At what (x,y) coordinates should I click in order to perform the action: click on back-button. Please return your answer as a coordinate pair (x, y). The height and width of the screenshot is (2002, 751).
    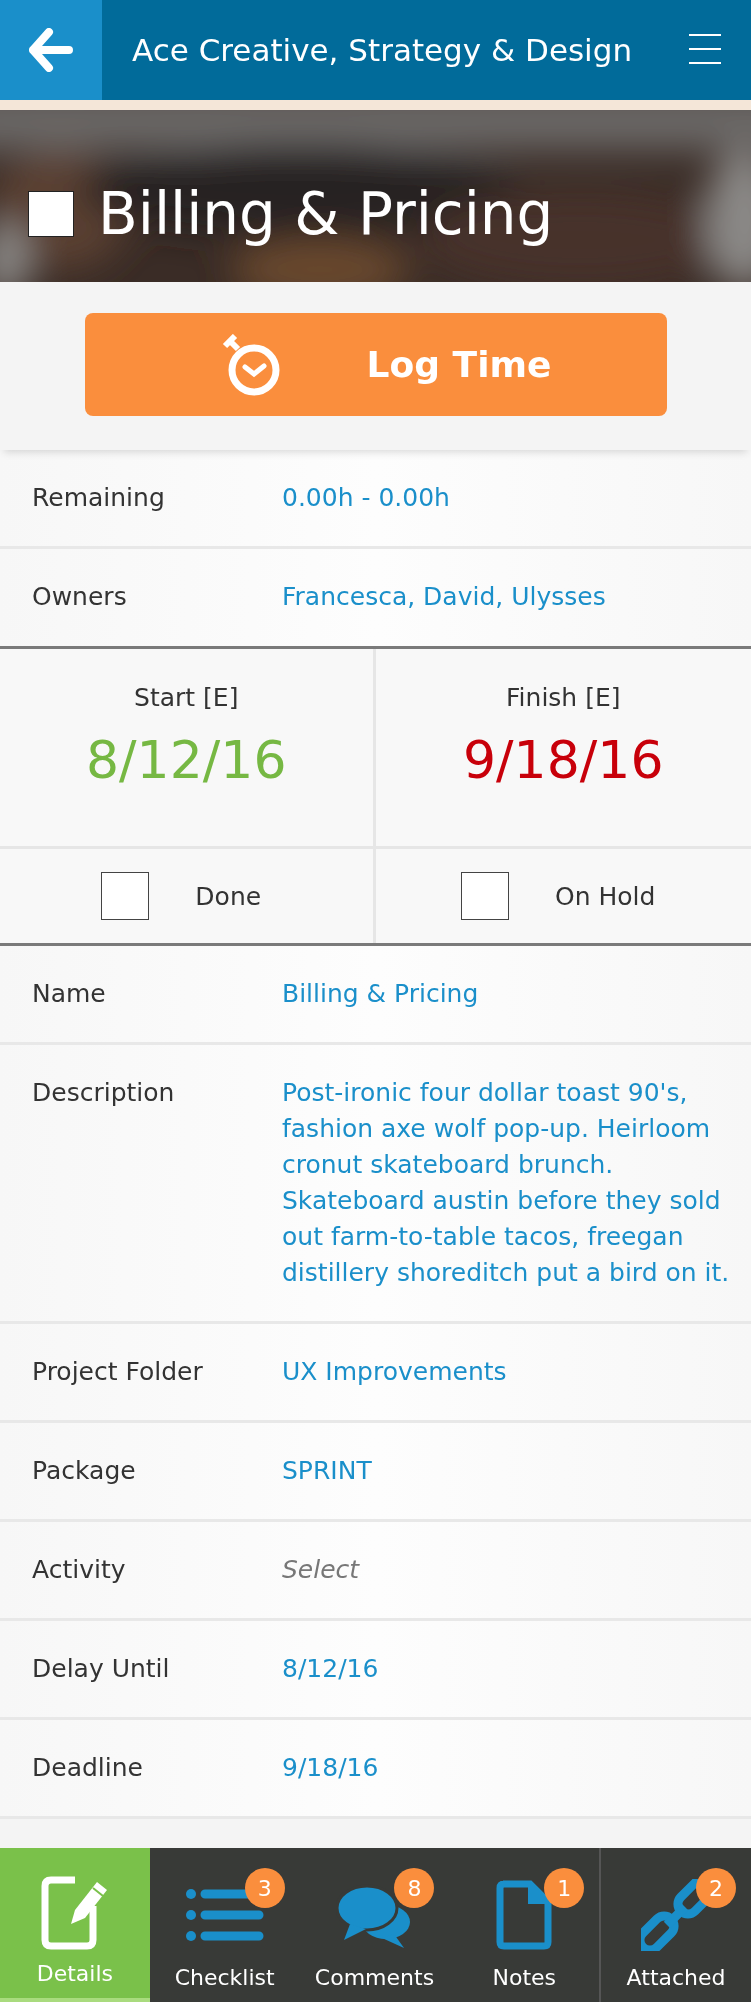
    Looking at the image, I should click on (51, 50).